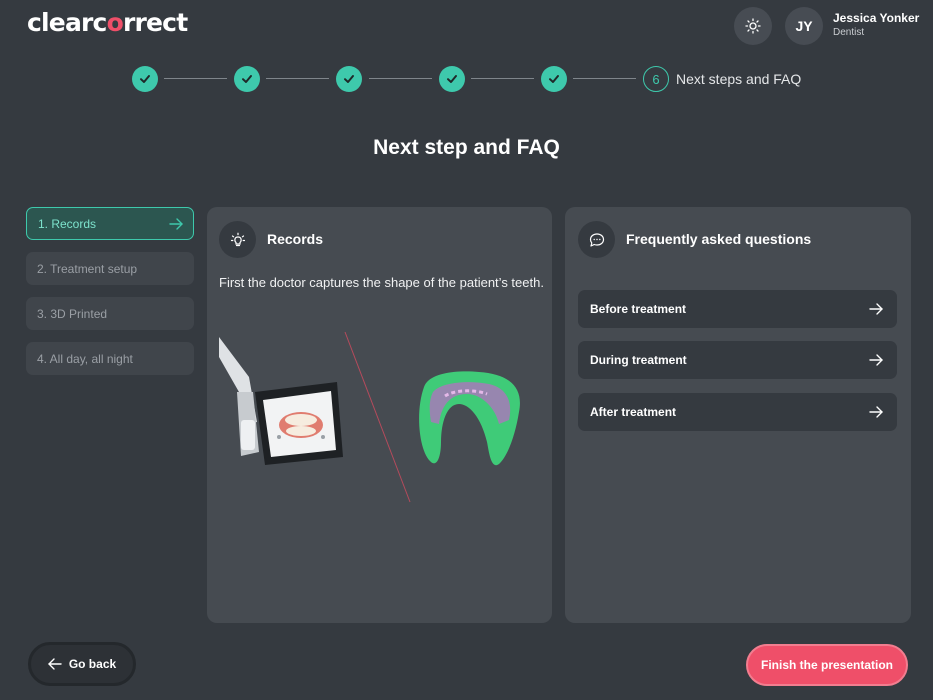 The width and height of the screenshot is (933, 700). I want to click on faq-item-label: Before treatment, so click(638, 309).